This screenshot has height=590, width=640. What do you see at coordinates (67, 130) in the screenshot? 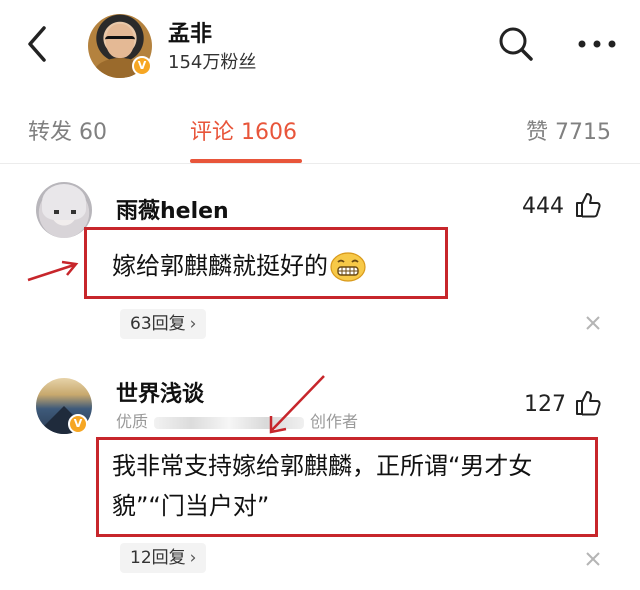
I see `tab-repost: 转发 60` at bounding box center [67, 130].